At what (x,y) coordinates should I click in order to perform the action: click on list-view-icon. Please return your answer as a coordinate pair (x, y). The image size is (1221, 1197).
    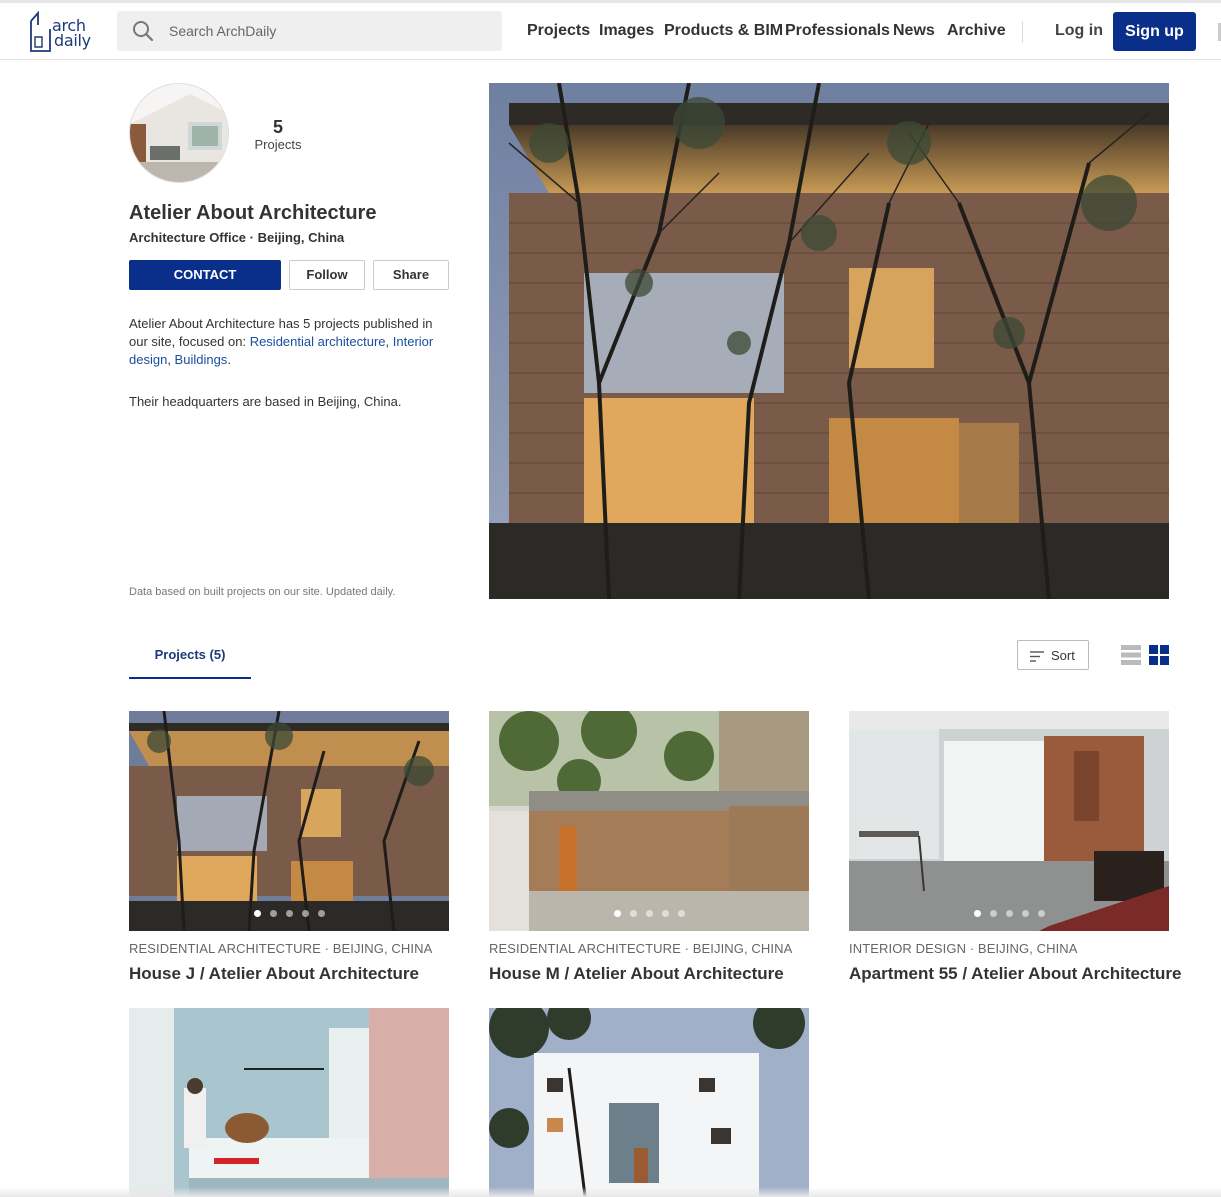
    Looking at the image, I should click on (1131, 655).